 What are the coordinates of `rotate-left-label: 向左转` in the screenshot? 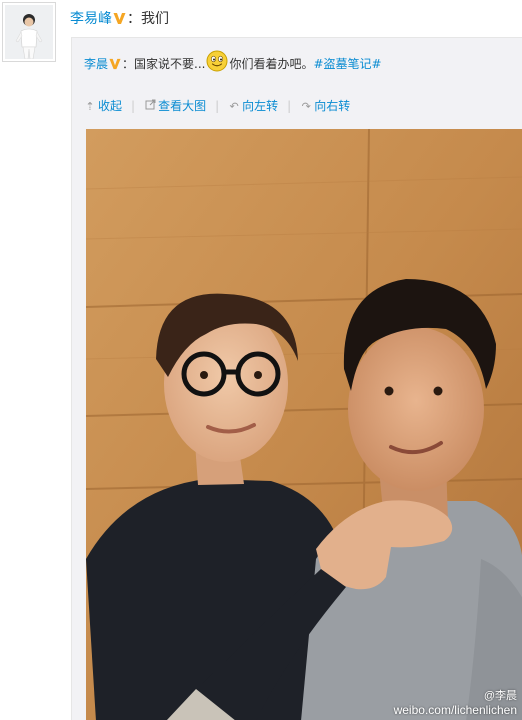 It's located at (260, 106).